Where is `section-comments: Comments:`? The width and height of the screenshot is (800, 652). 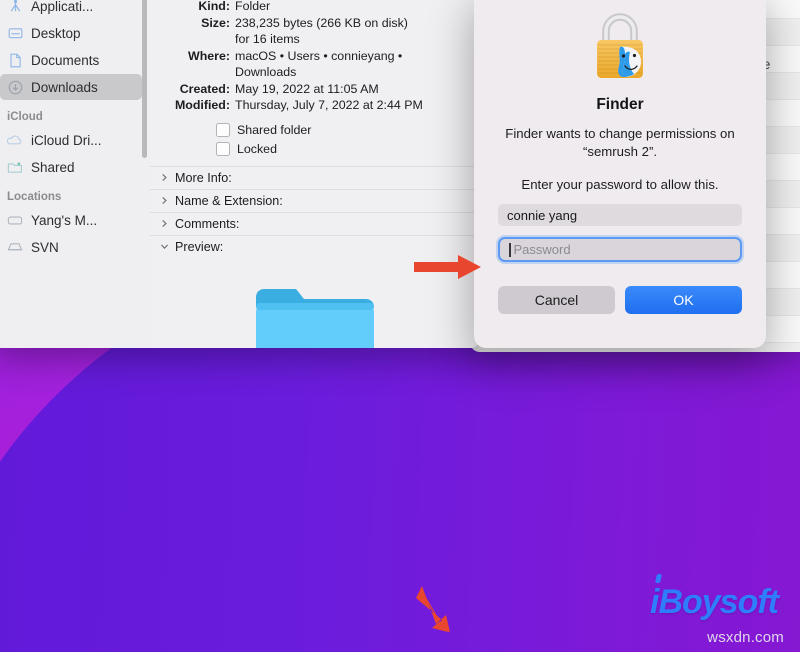 section-comments: Comments: is located at coordinates (315, 223).